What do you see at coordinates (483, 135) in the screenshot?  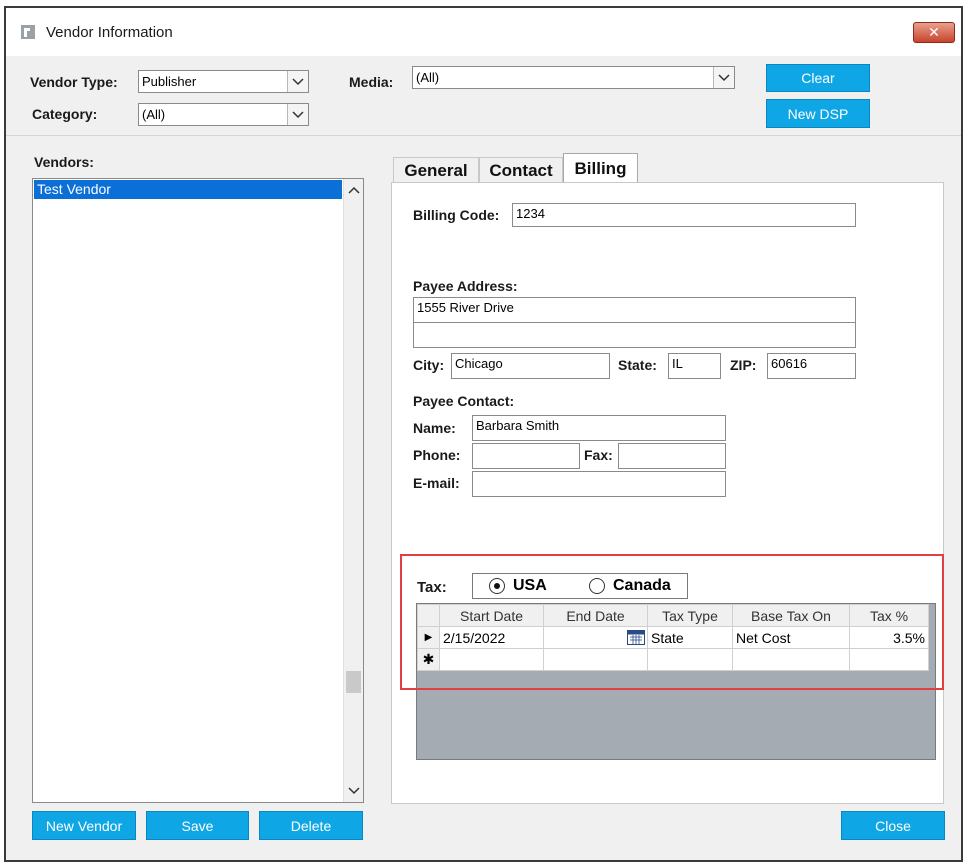 I see `header-divider` at bounding box center [483, 135].